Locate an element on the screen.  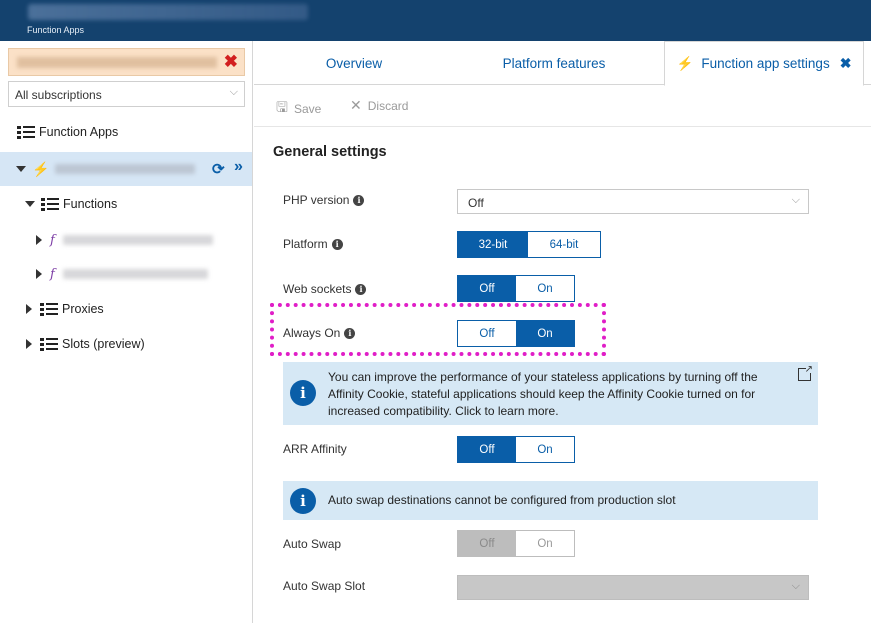
web-sockets-toggle: Off On is located at coordinates (516, 288).